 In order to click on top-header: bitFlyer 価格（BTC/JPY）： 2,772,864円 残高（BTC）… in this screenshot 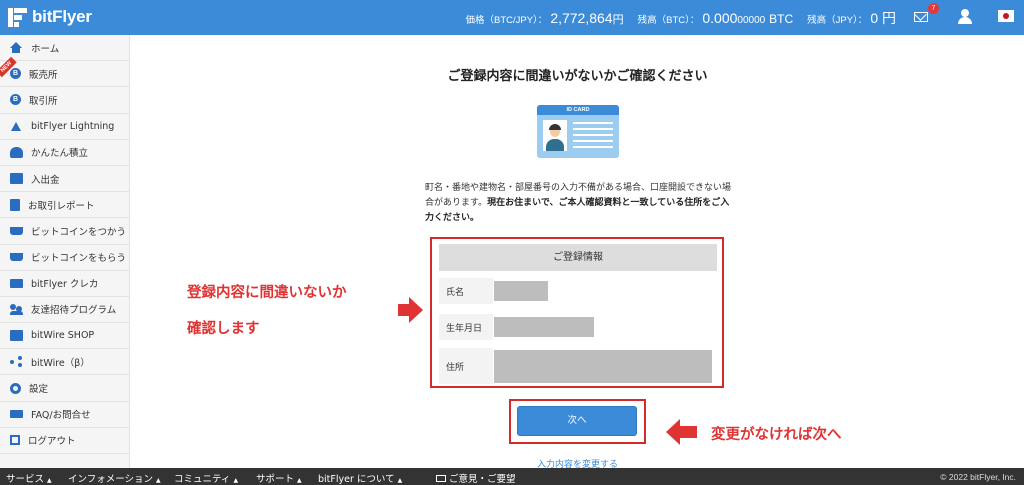, I will do `click(512, 17)`.